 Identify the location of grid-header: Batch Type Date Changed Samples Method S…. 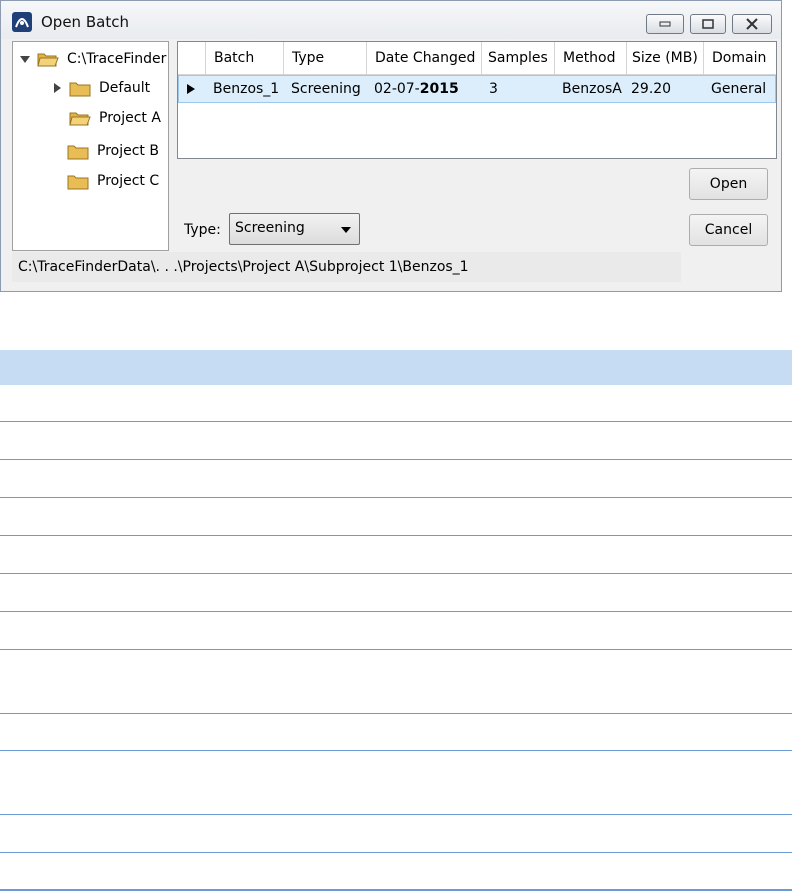
(477, 58).